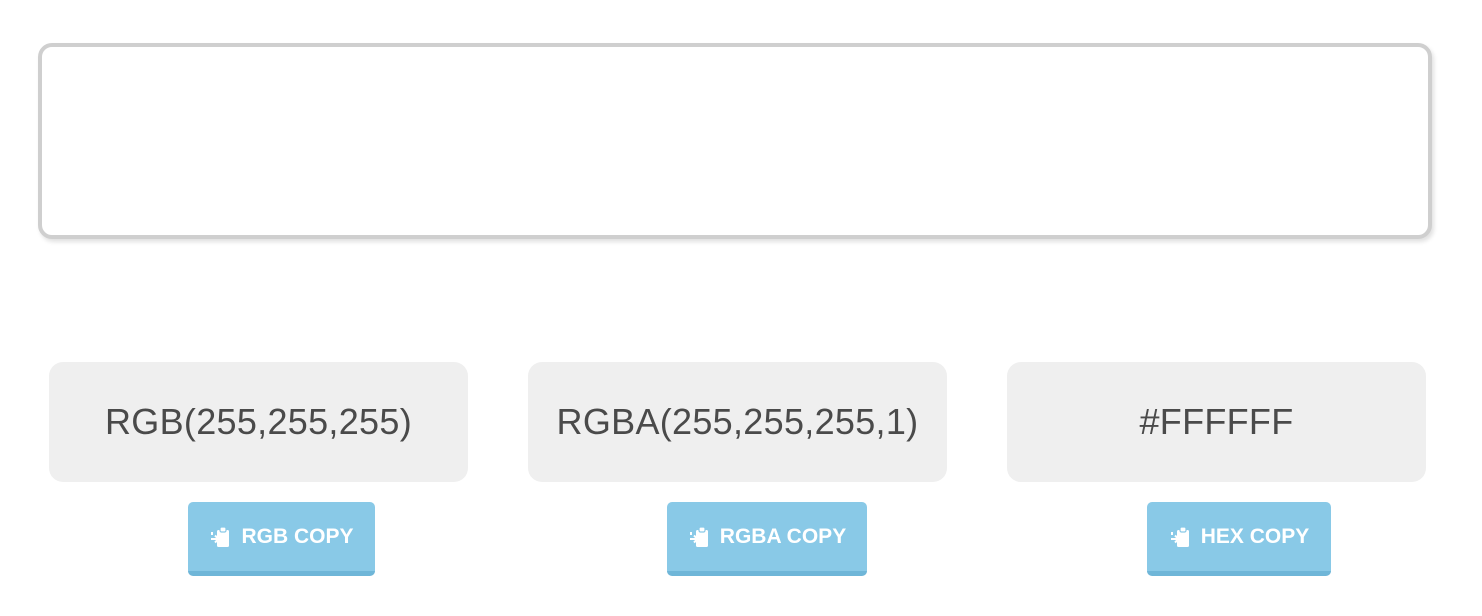 This screenshot has height=616, width=1482. I want to click on hex-copy-button: HEX COPY, so click(1239, 539).